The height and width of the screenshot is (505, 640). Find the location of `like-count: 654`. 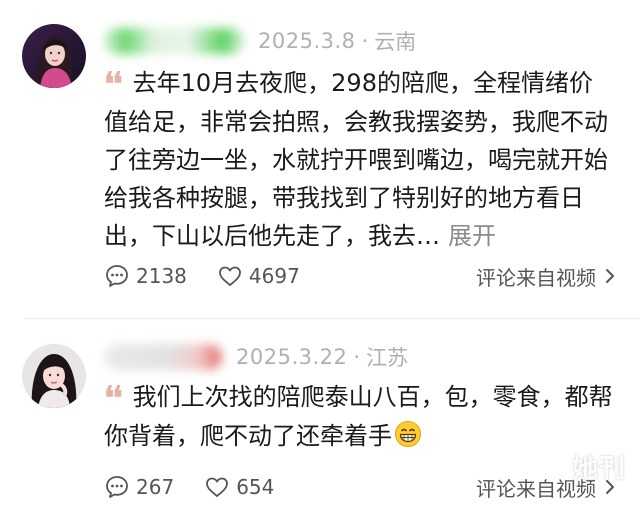

like-count: 654 is located at coordinates (255, 487).